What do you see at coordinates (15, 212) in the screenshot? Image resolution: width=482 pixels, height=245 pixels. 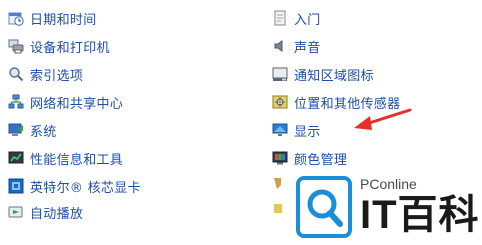 I see `autoplay-icon` at bounding box center [15, 212].